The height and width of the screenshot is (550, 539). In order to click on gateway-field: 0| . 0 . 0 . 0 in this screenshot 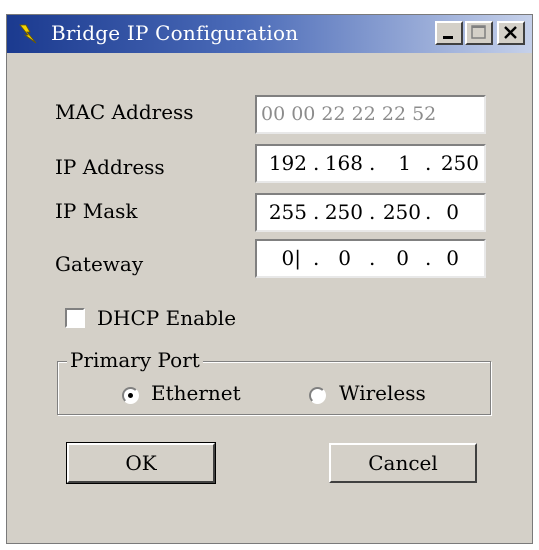, I will do `click(370, 258)`.